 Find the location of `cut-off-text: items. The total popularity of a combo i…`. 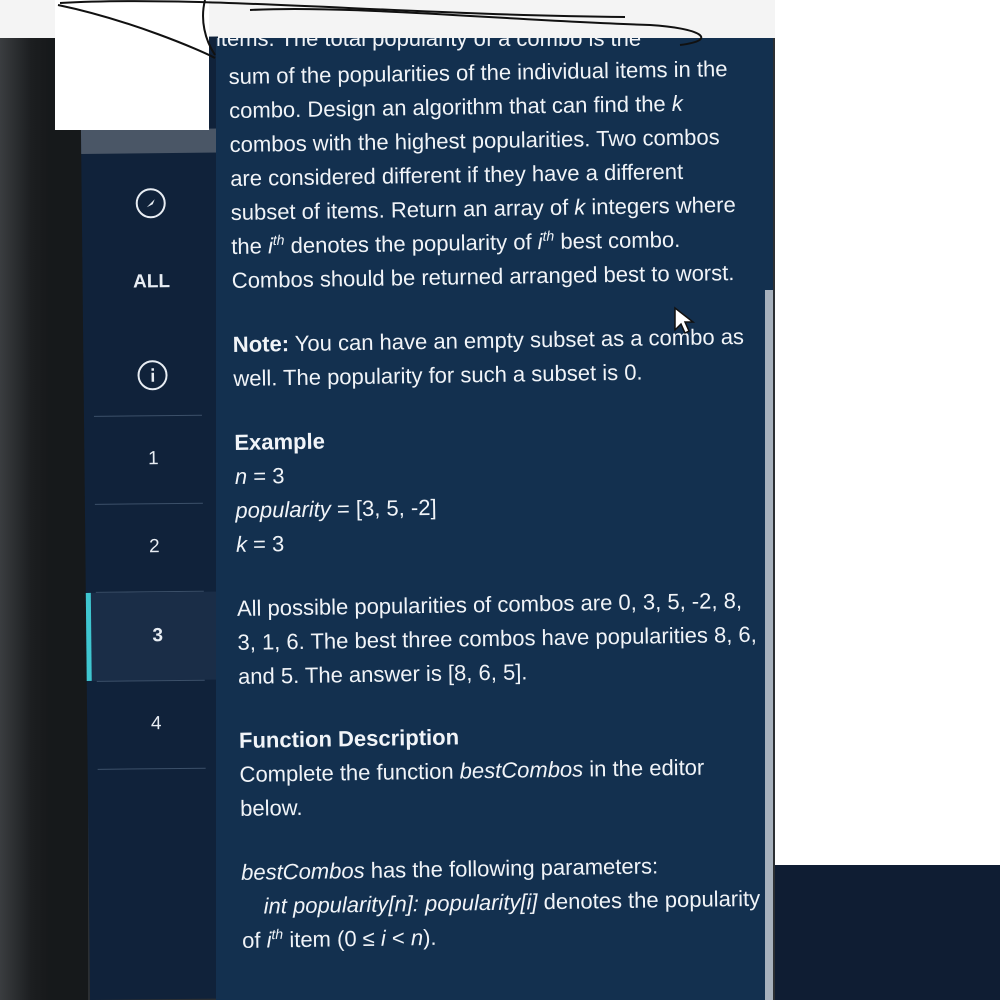

cut-off-text: items. The total popularity of a combo i… is located at coordinates (429, 44).